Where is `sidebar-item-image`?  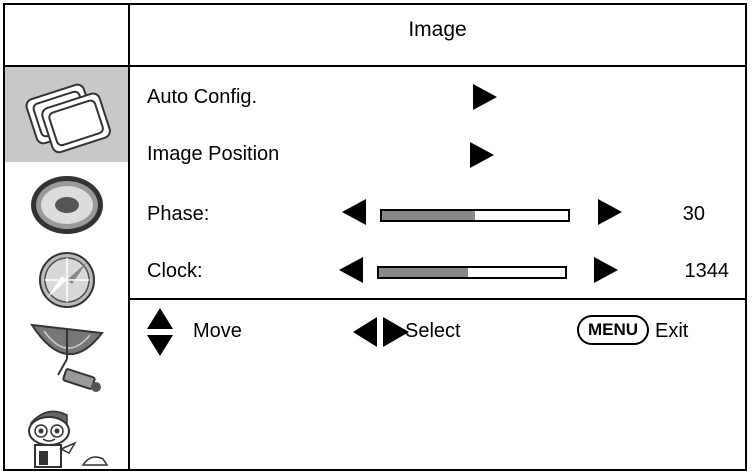
sidebar-item-image is located at coordinates (66, 114).